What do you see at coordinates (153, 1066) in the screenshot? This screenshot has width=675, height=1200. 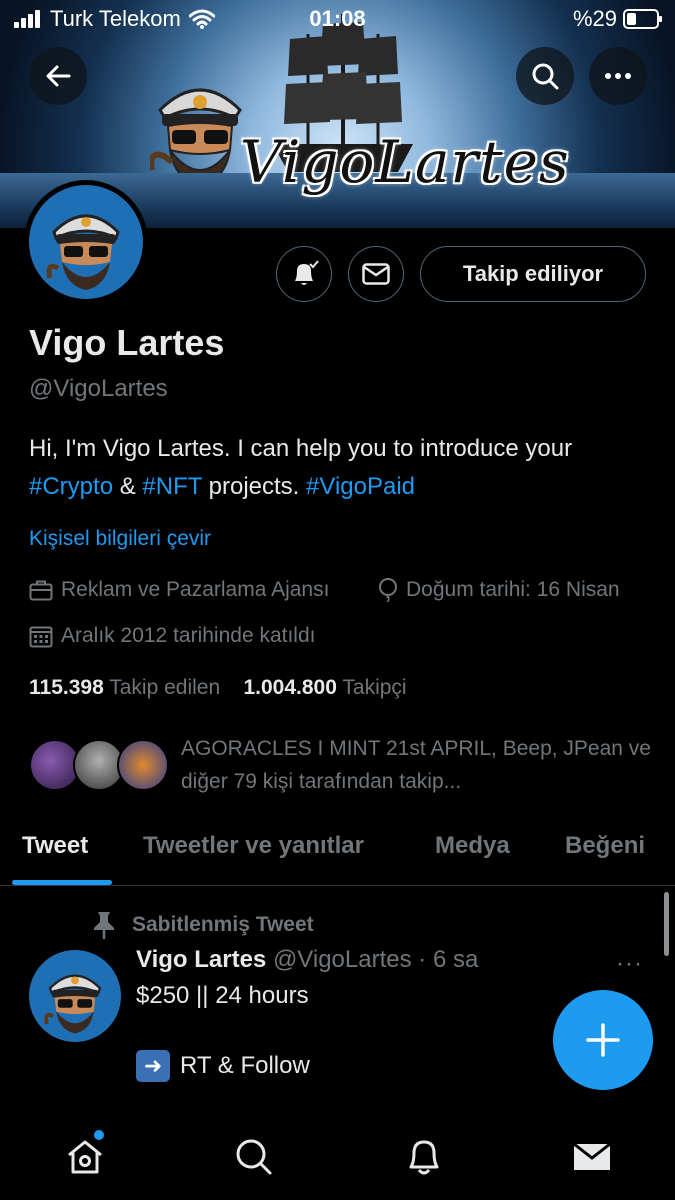 I see `right-arrow-emoji-icon: ➜` at bounding box center [153, 1066].